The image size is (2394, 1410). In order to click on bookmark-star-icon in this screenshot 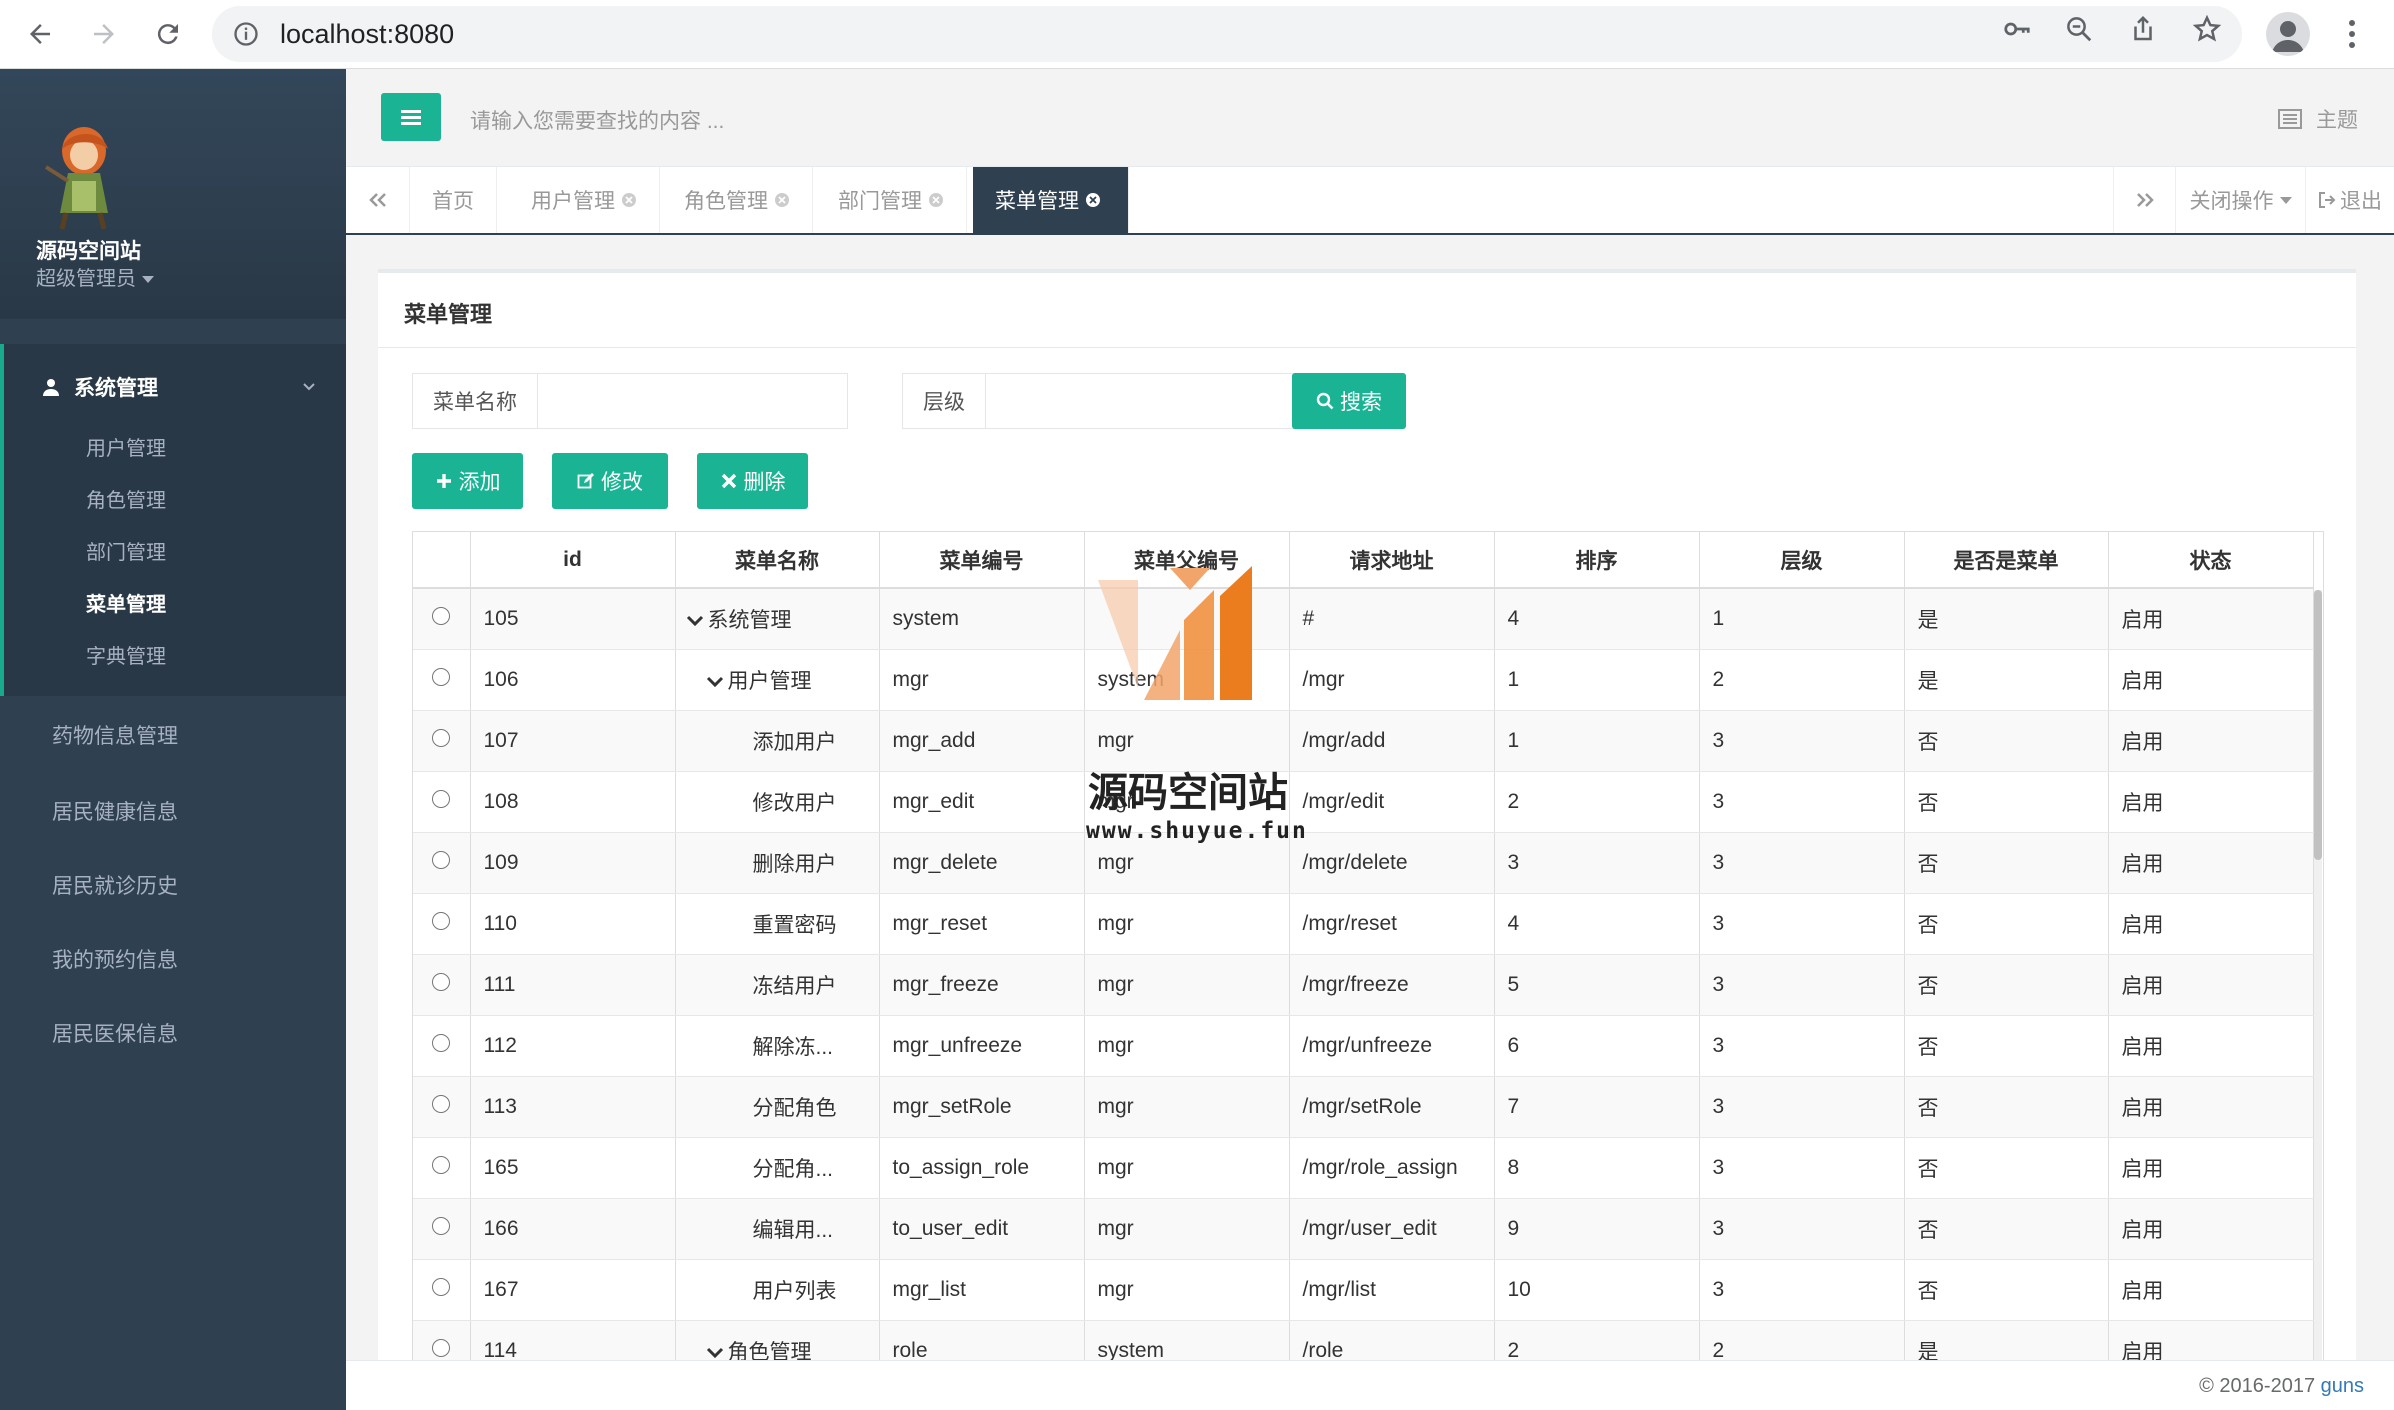, I will do `click(2207, 29)`.